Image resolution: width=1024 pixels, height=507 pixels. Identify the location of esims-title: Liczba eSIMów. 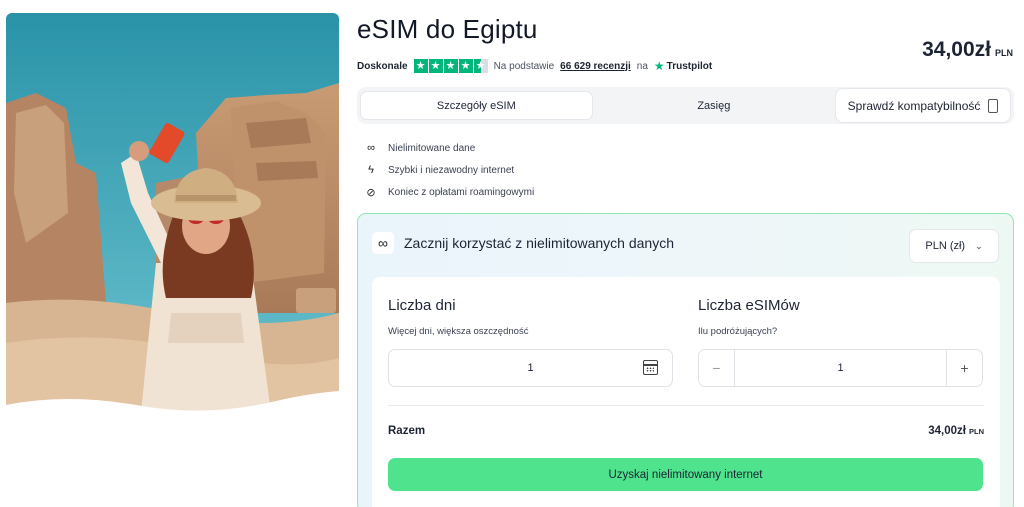
(749, 305).